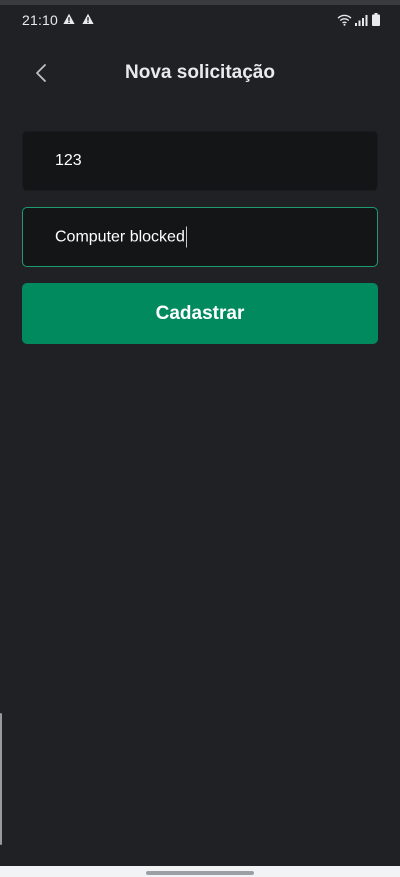 Image resolution: width=400 pixels, height=877 pixels. What do you see at coordinates (361, 20) in the screenshot?
I see `signal-icon` at bounding box center [361, 20].